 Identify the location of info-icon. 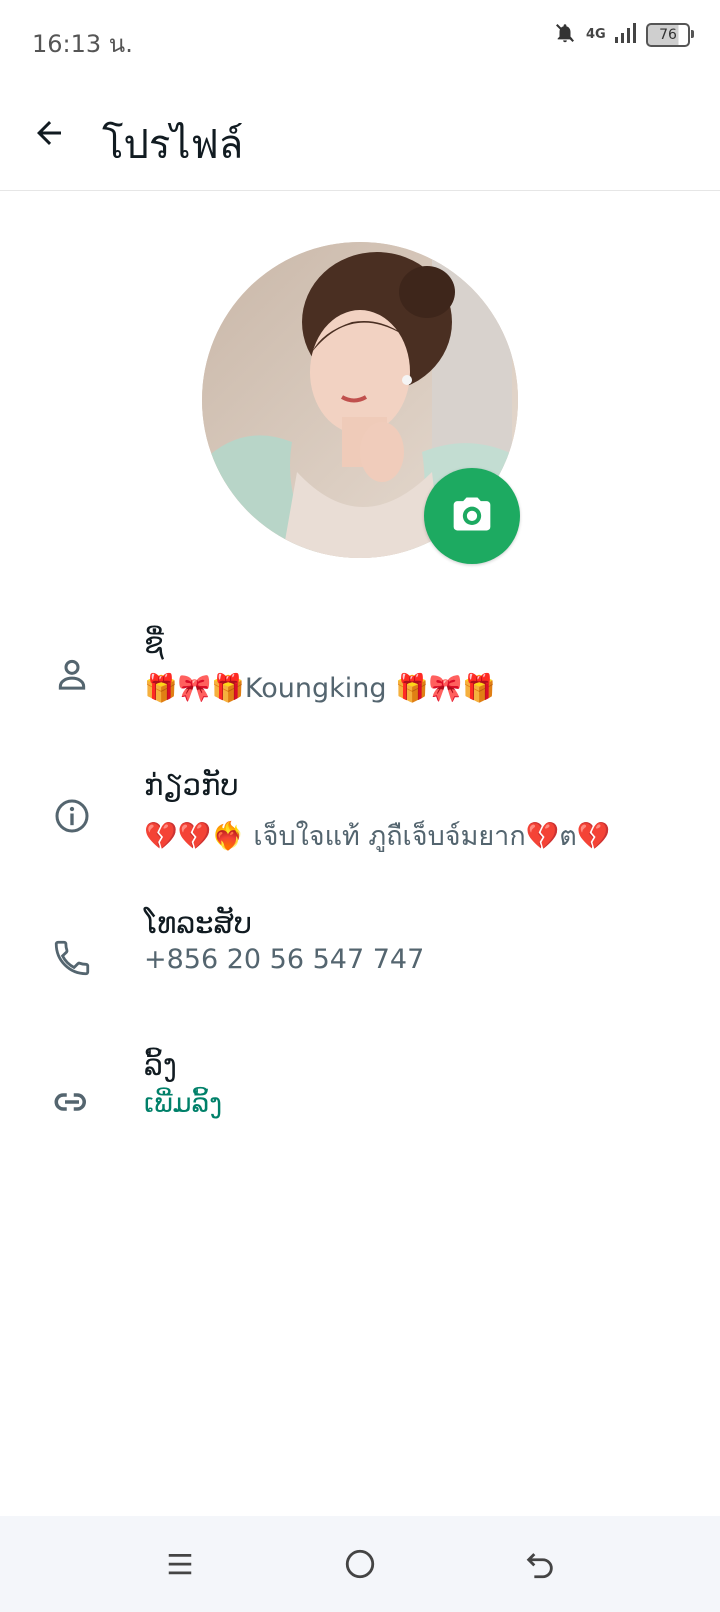
(72, 816).